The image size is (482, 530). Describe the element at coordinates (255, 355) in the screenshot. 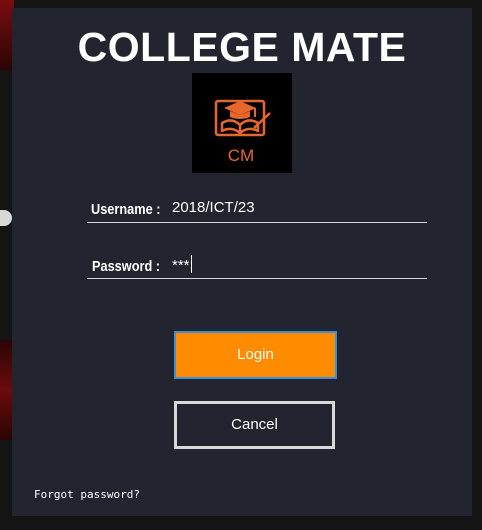

I see `login-button: Login` at that location.